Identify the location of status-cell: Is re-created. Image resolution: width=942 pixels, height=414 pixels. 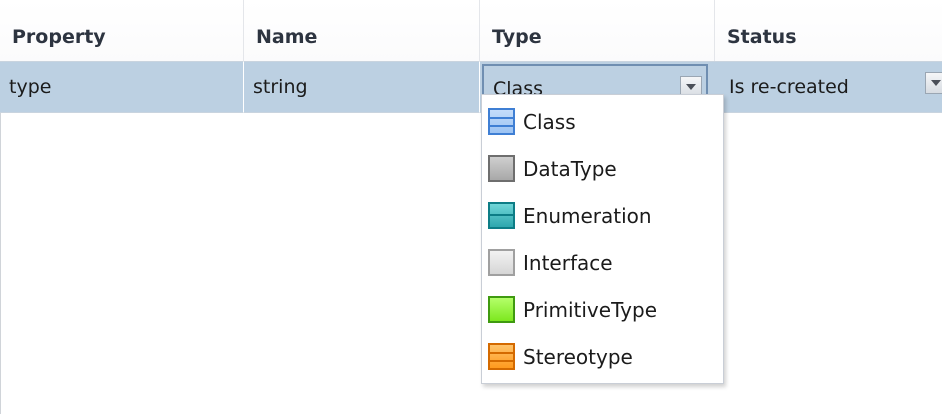
(828, 87).